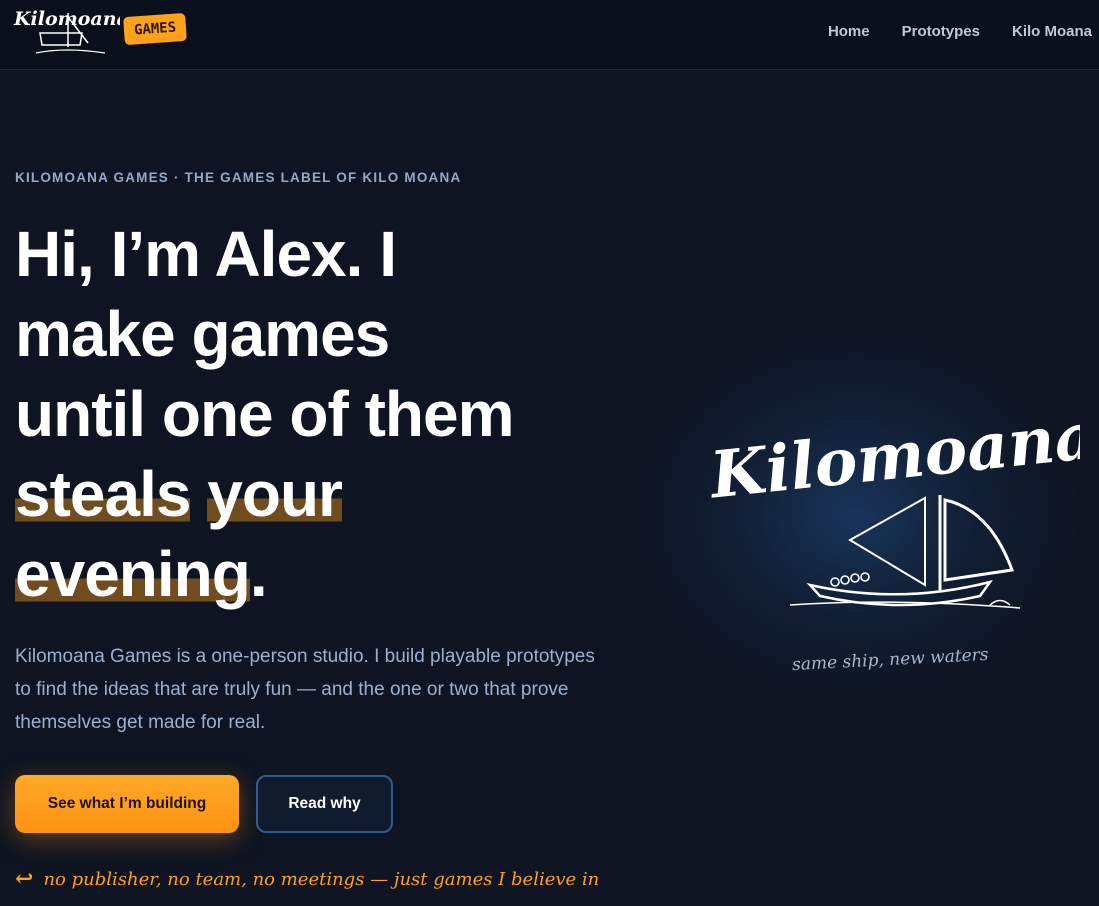 The width and height of the screenshot is (1099, 906). What do you see at coordinates (24, 879) in the screenshot?
I see `return-arrow-icon: ↩` at bounding box center [24, 879].